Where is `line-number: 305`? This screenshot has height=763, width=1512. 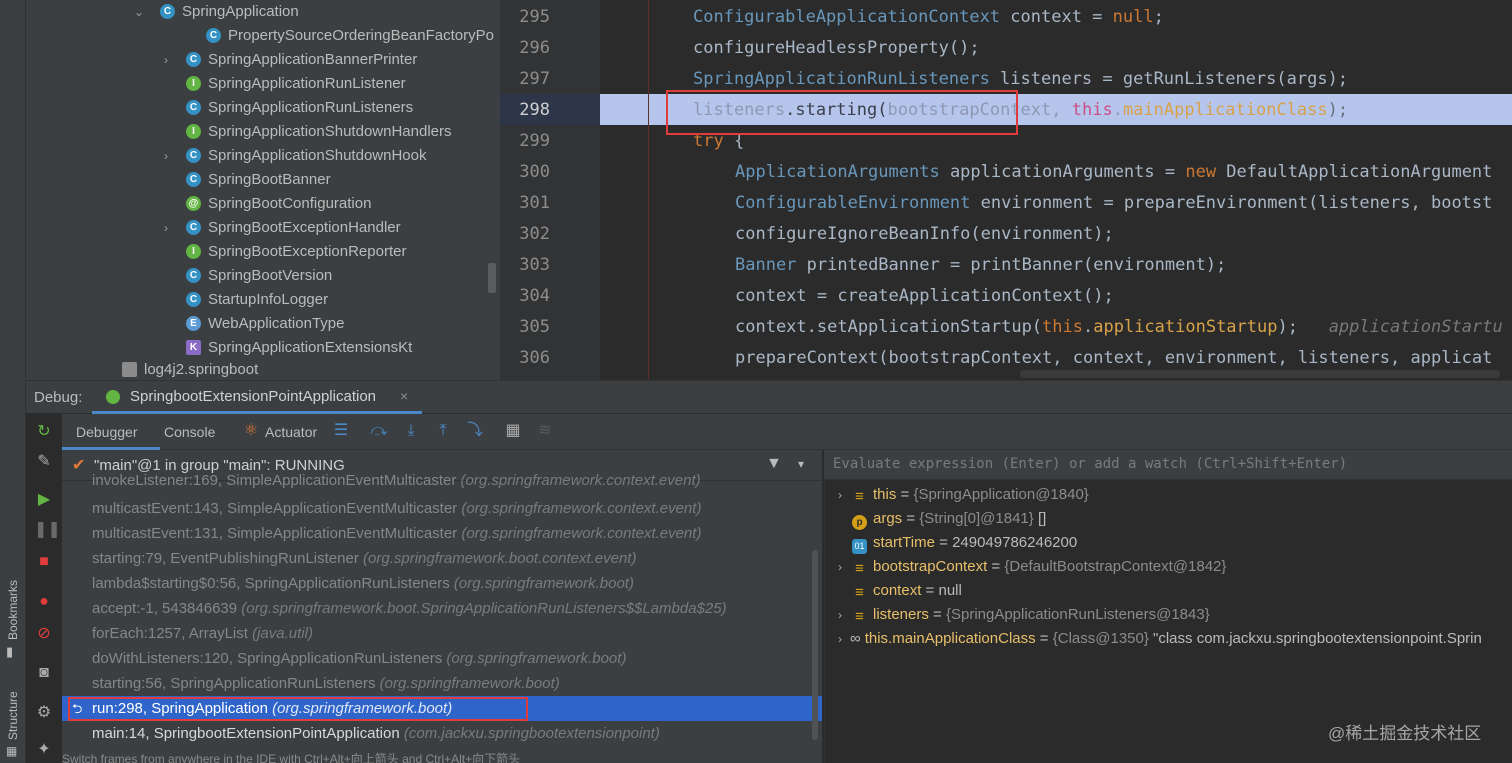
line-number: 305 is located at coordinates (534, 327).